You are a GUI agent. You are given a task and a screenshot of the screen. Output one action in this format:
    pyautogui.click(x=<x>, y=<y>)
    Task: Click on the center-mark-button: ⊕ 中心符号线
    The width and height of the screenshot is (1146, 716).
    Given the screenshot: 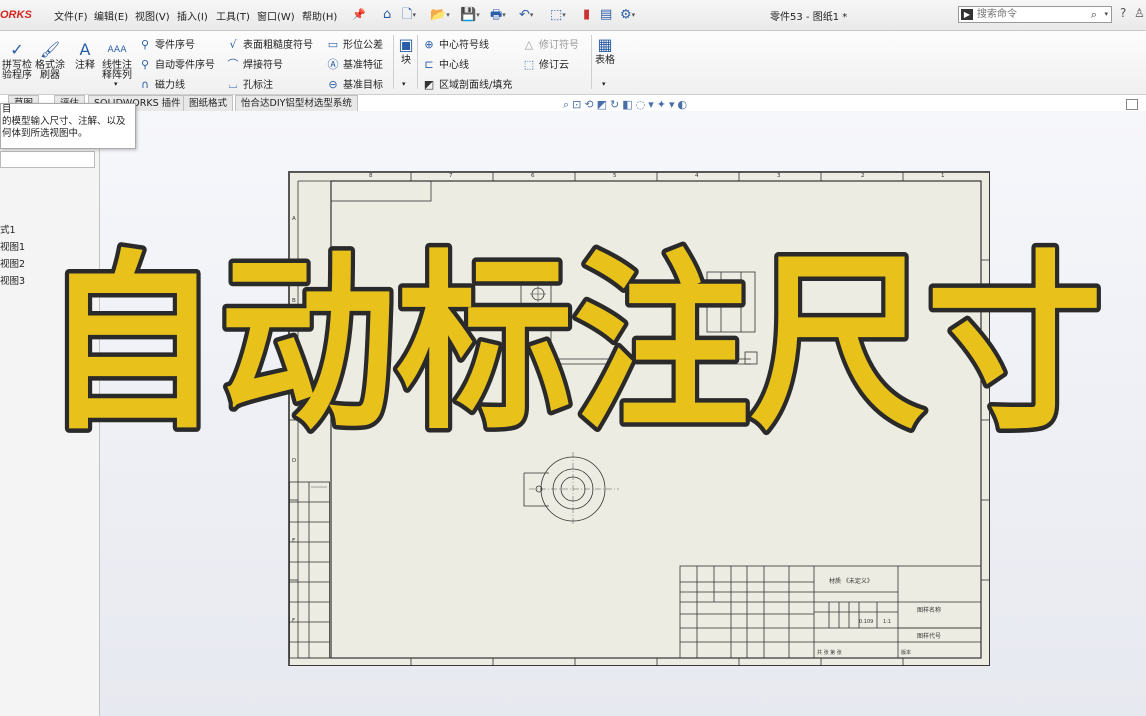 What is the action you would take?
    pyautogui.click(x=455, y=43)
    